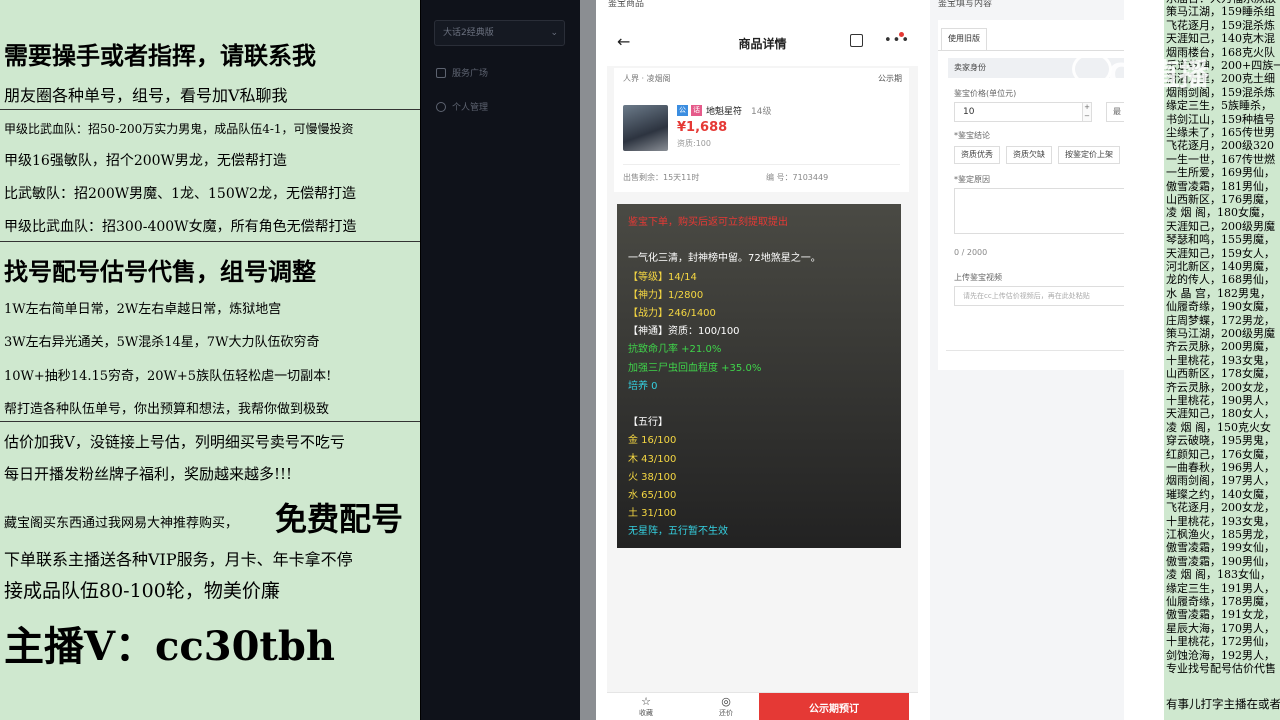  I want to click on detail-header: ← 商品详情 •••, so click(762, 43).